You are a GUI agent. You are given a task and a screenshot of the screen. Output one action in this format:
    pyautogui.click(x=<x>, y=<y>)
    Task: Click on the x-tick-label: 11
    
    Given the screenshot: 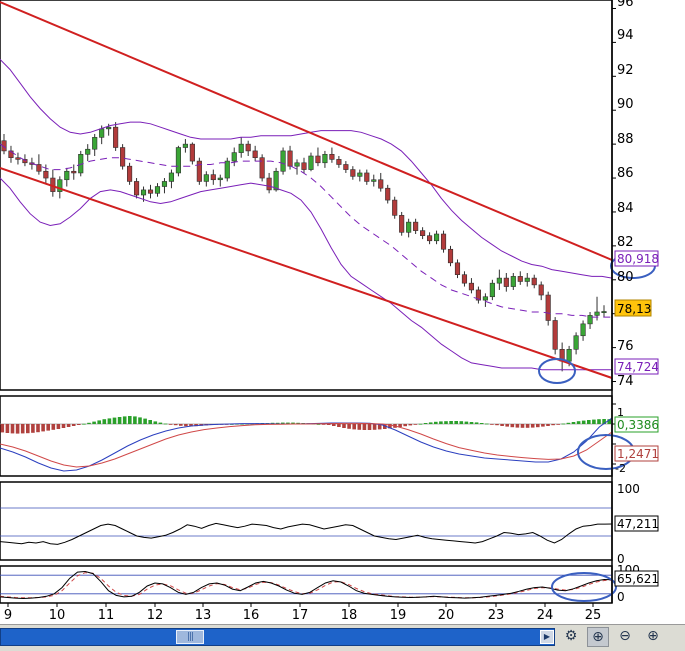 What is the action you would take?
    pyautogui.click(x=106, y=615)
    